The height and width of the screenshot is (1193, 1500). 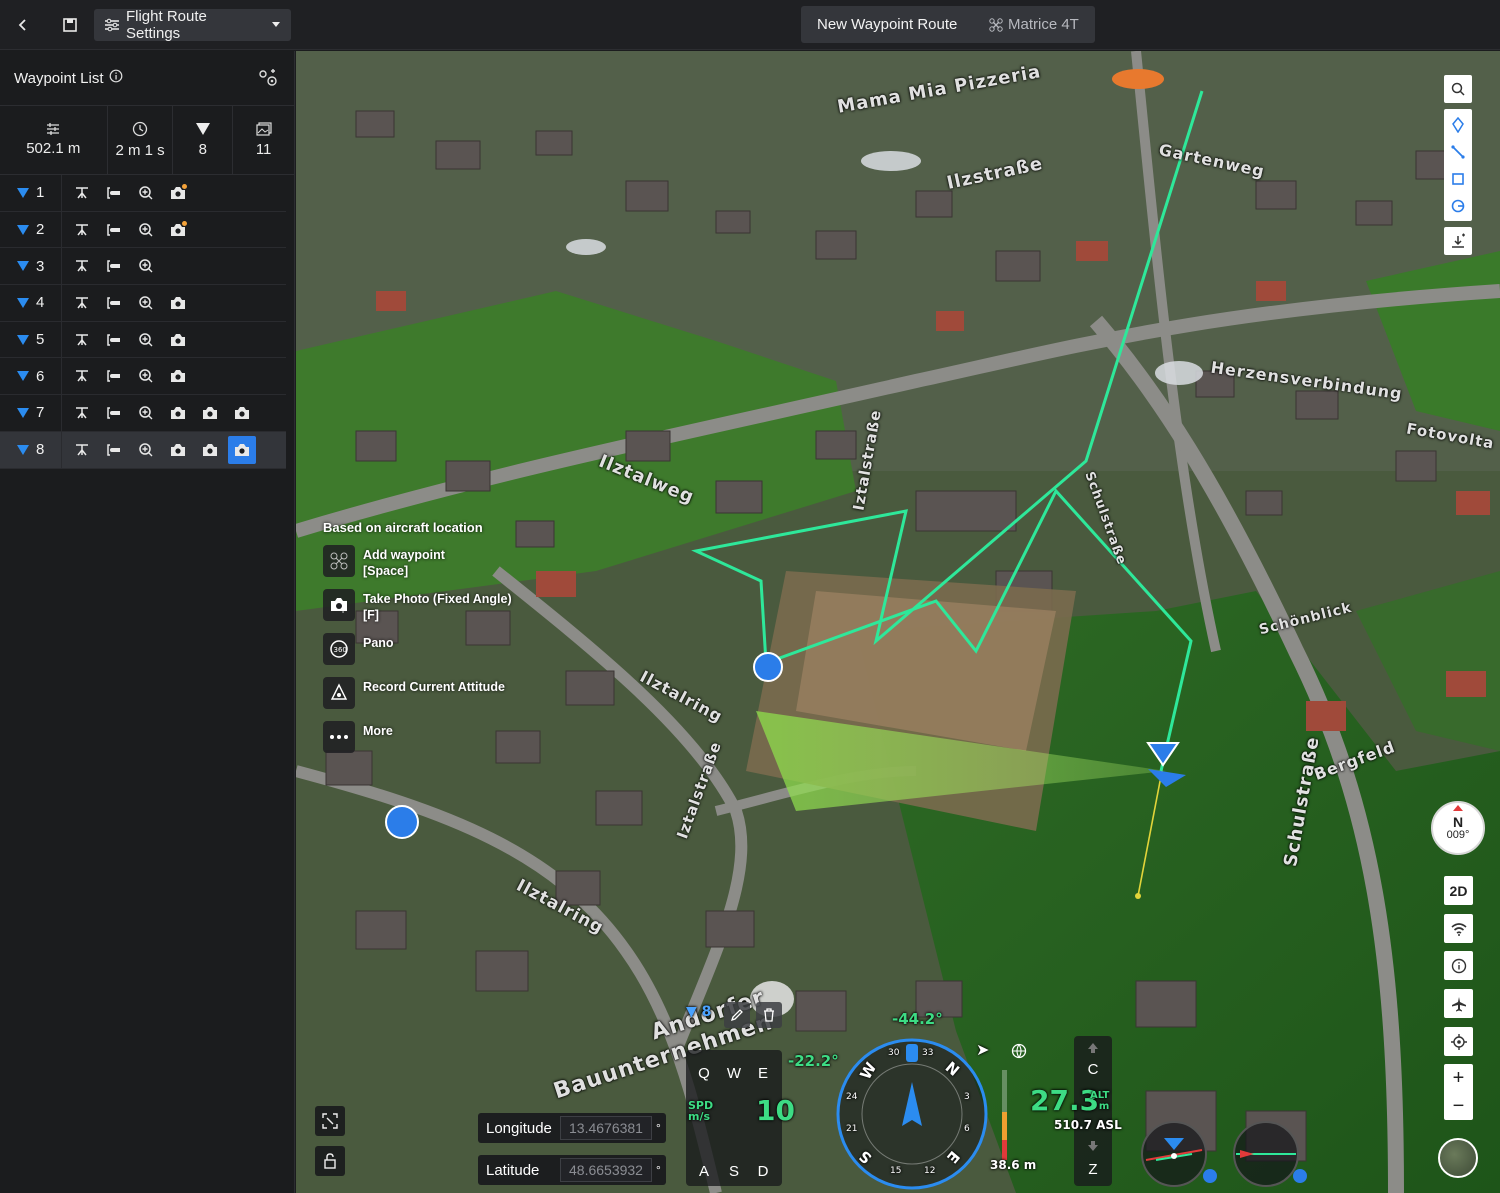 I want to click on waypoint-number: 7, so click(x=31, y=413).